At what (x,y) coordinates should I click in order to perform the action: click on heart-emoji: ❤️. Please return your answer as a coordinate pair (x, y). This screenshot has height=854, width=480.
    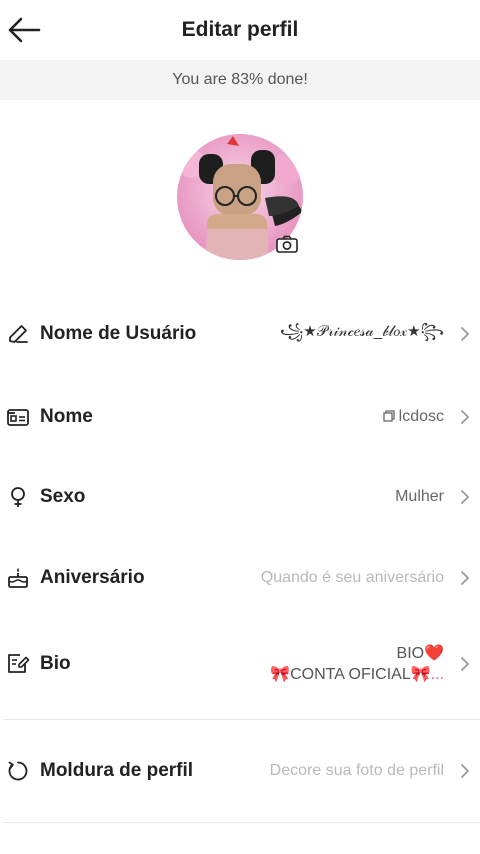
    Looking at the image, I should click on (434, 653).